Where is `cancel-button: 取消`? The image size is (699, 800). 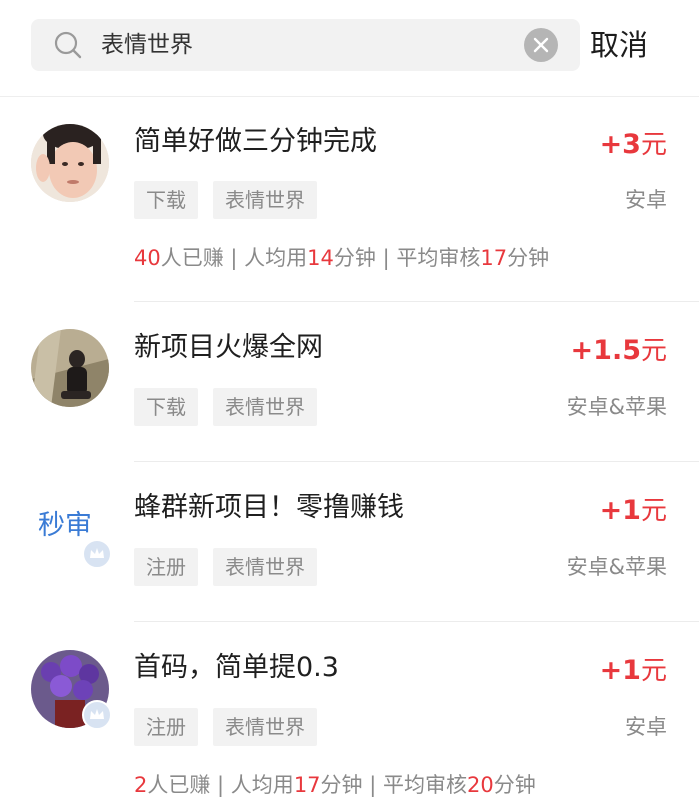 cancel-button: 取消 is located at coordinates (619, 45).